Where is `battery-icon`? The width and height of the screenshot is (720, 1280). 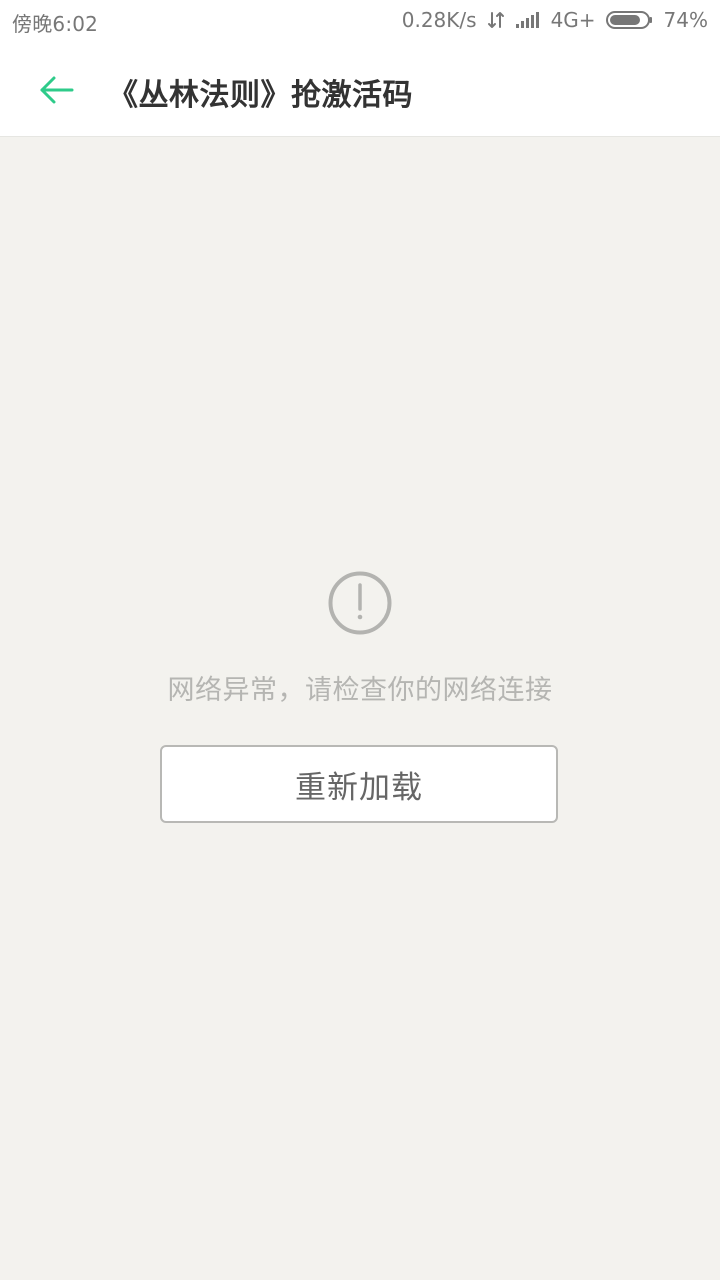
battery-icon is located at coordinates (629, 20).